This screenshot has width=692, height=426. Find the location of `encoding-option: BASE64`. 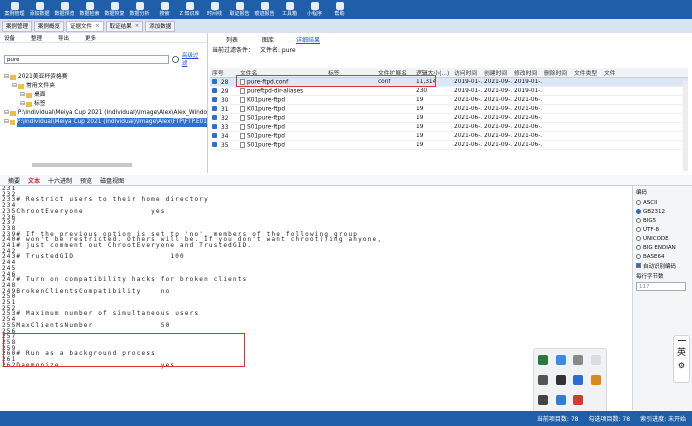

encoding-option: BASE64 is located at coordinates (662, 256).